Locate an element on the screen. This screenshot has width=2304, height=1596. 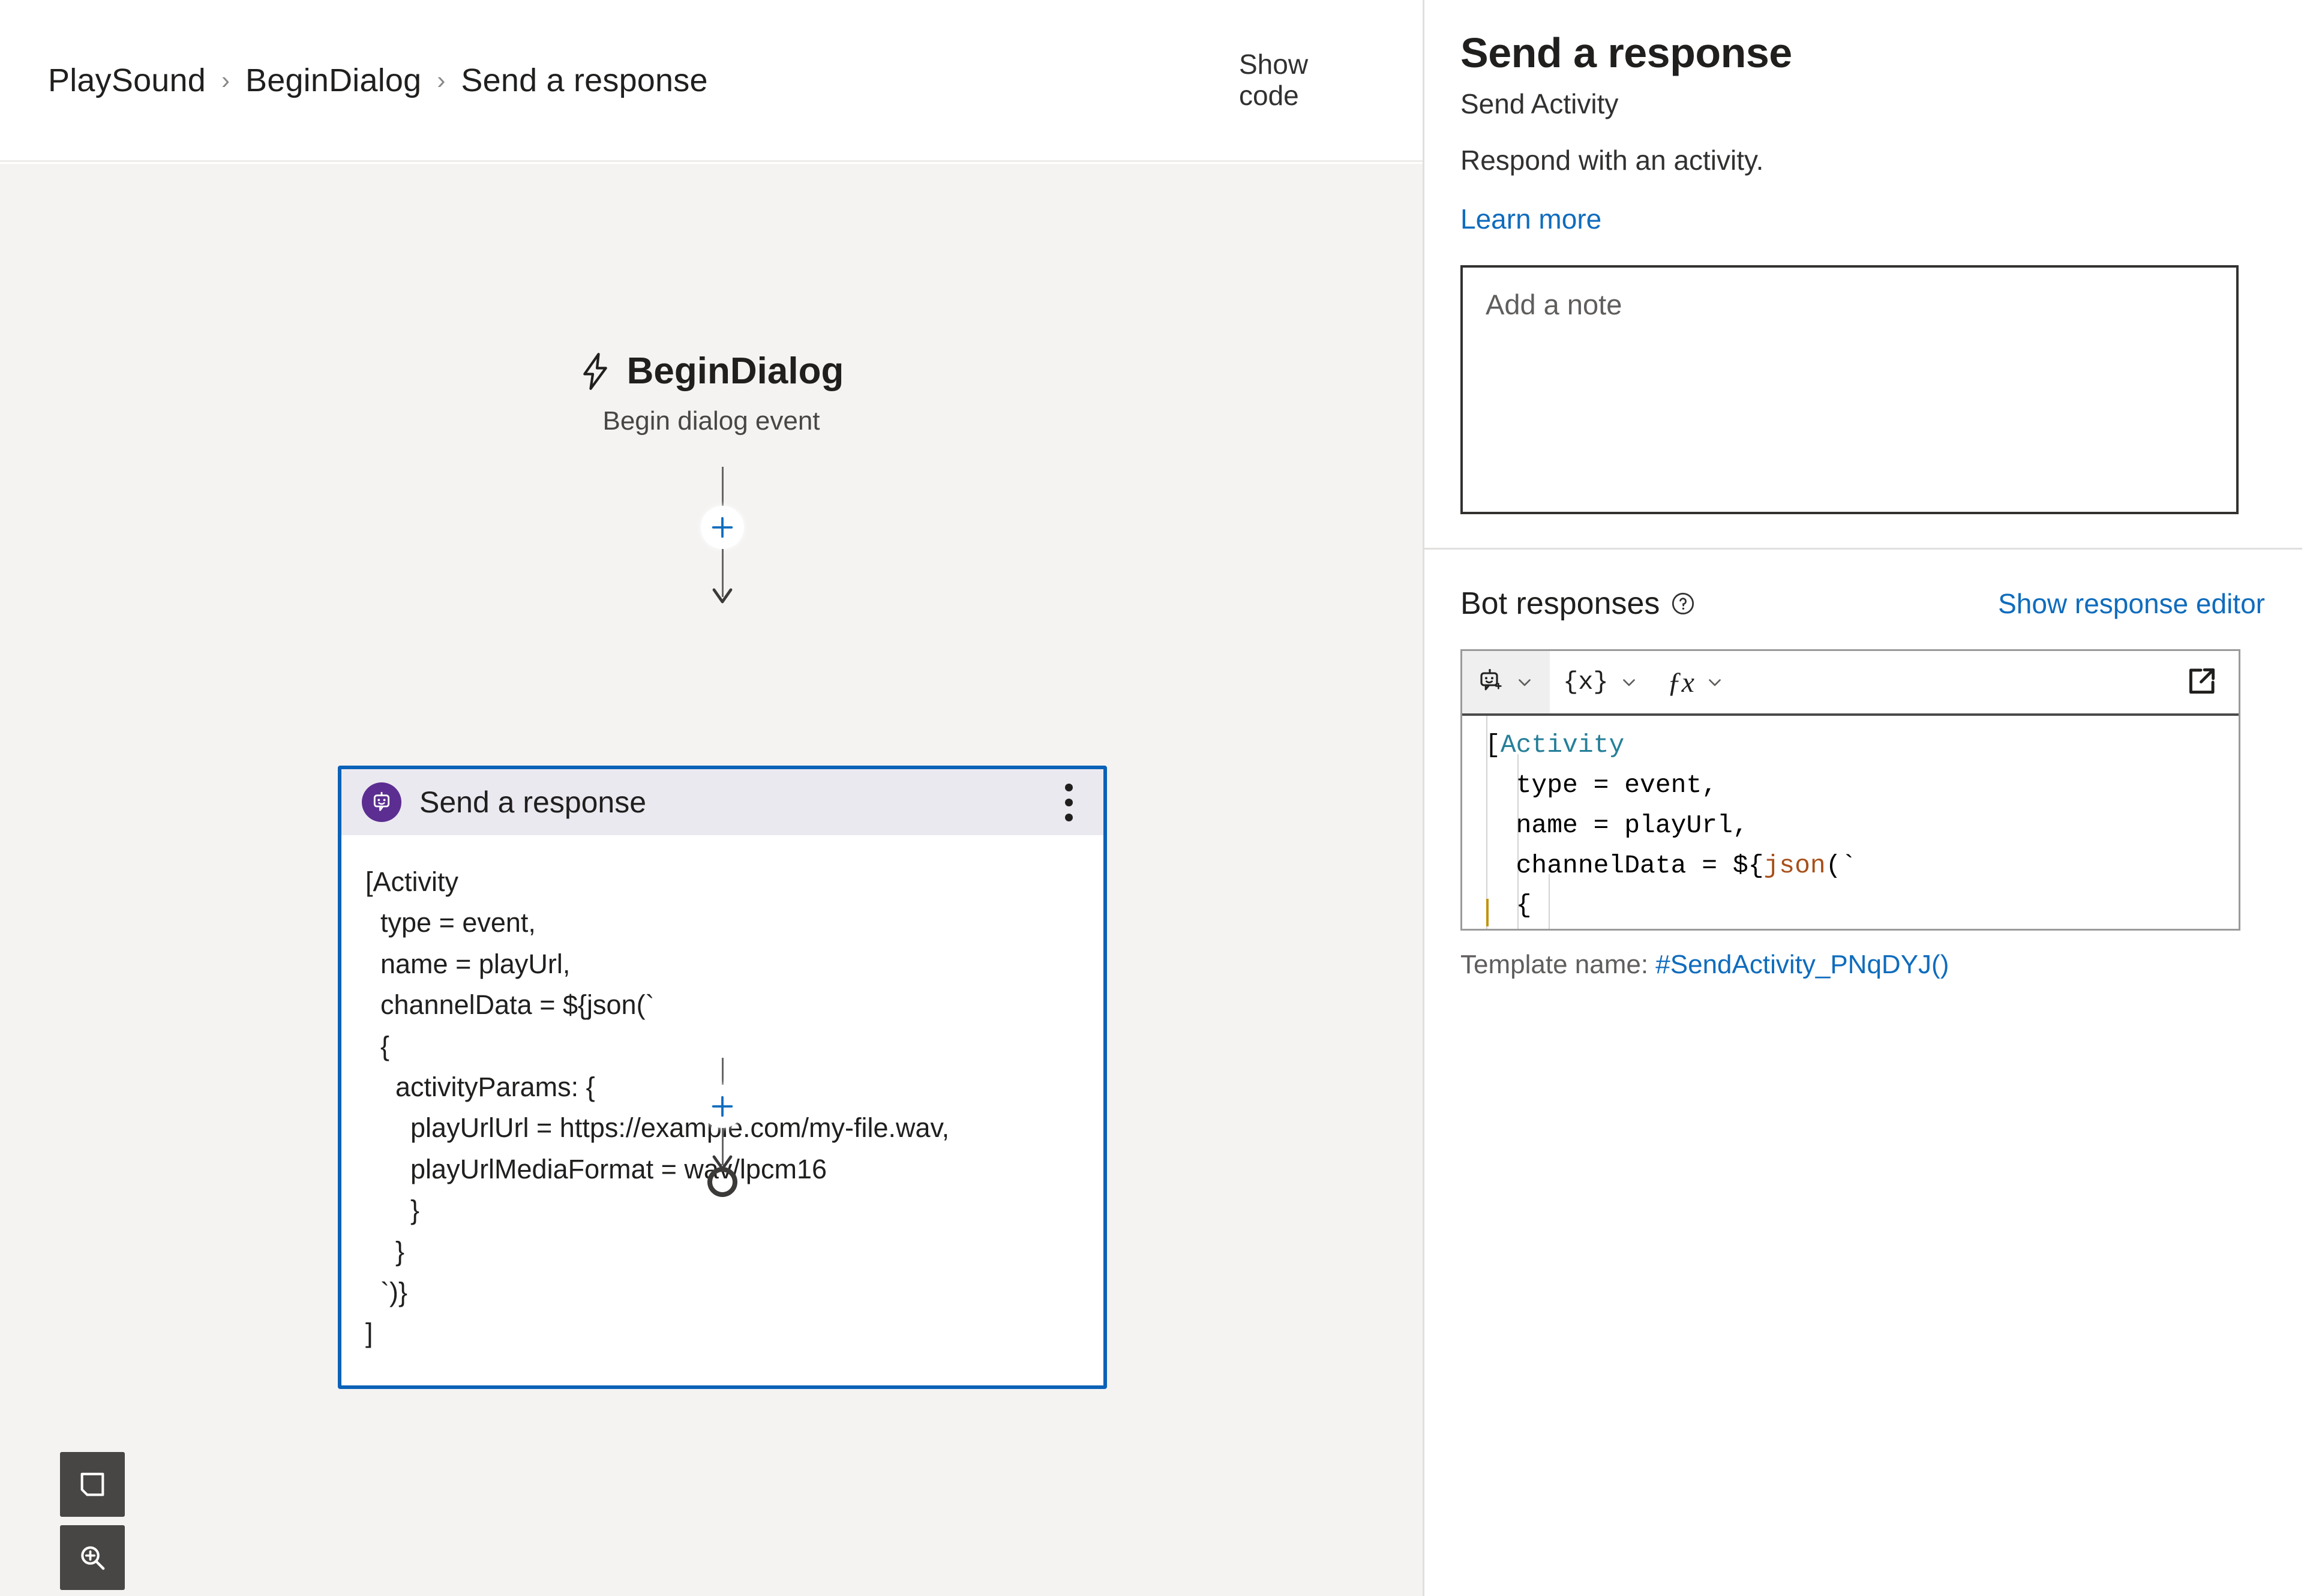
fit-to-screen-button is located at coordinates (93, 1485).